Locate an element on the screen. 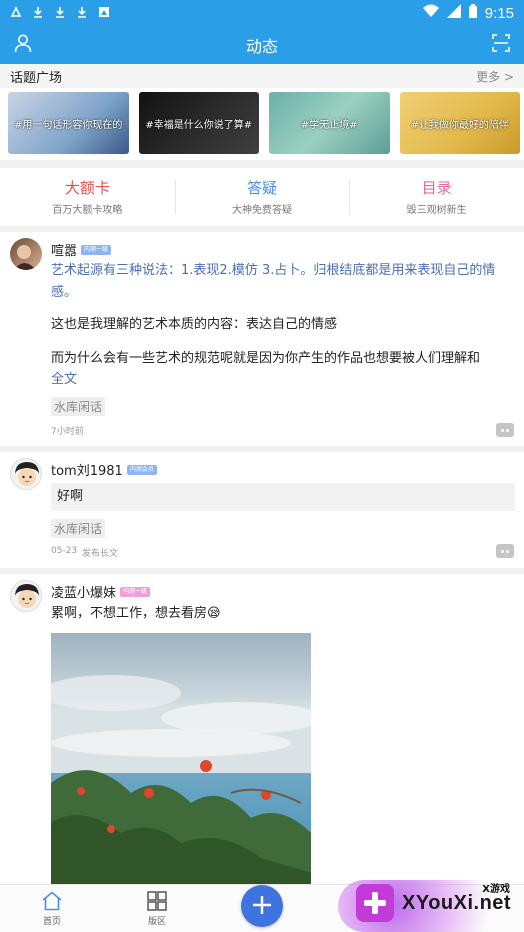  post-author: tom刘1981 内测会员 is located at coordinates (104, 469).